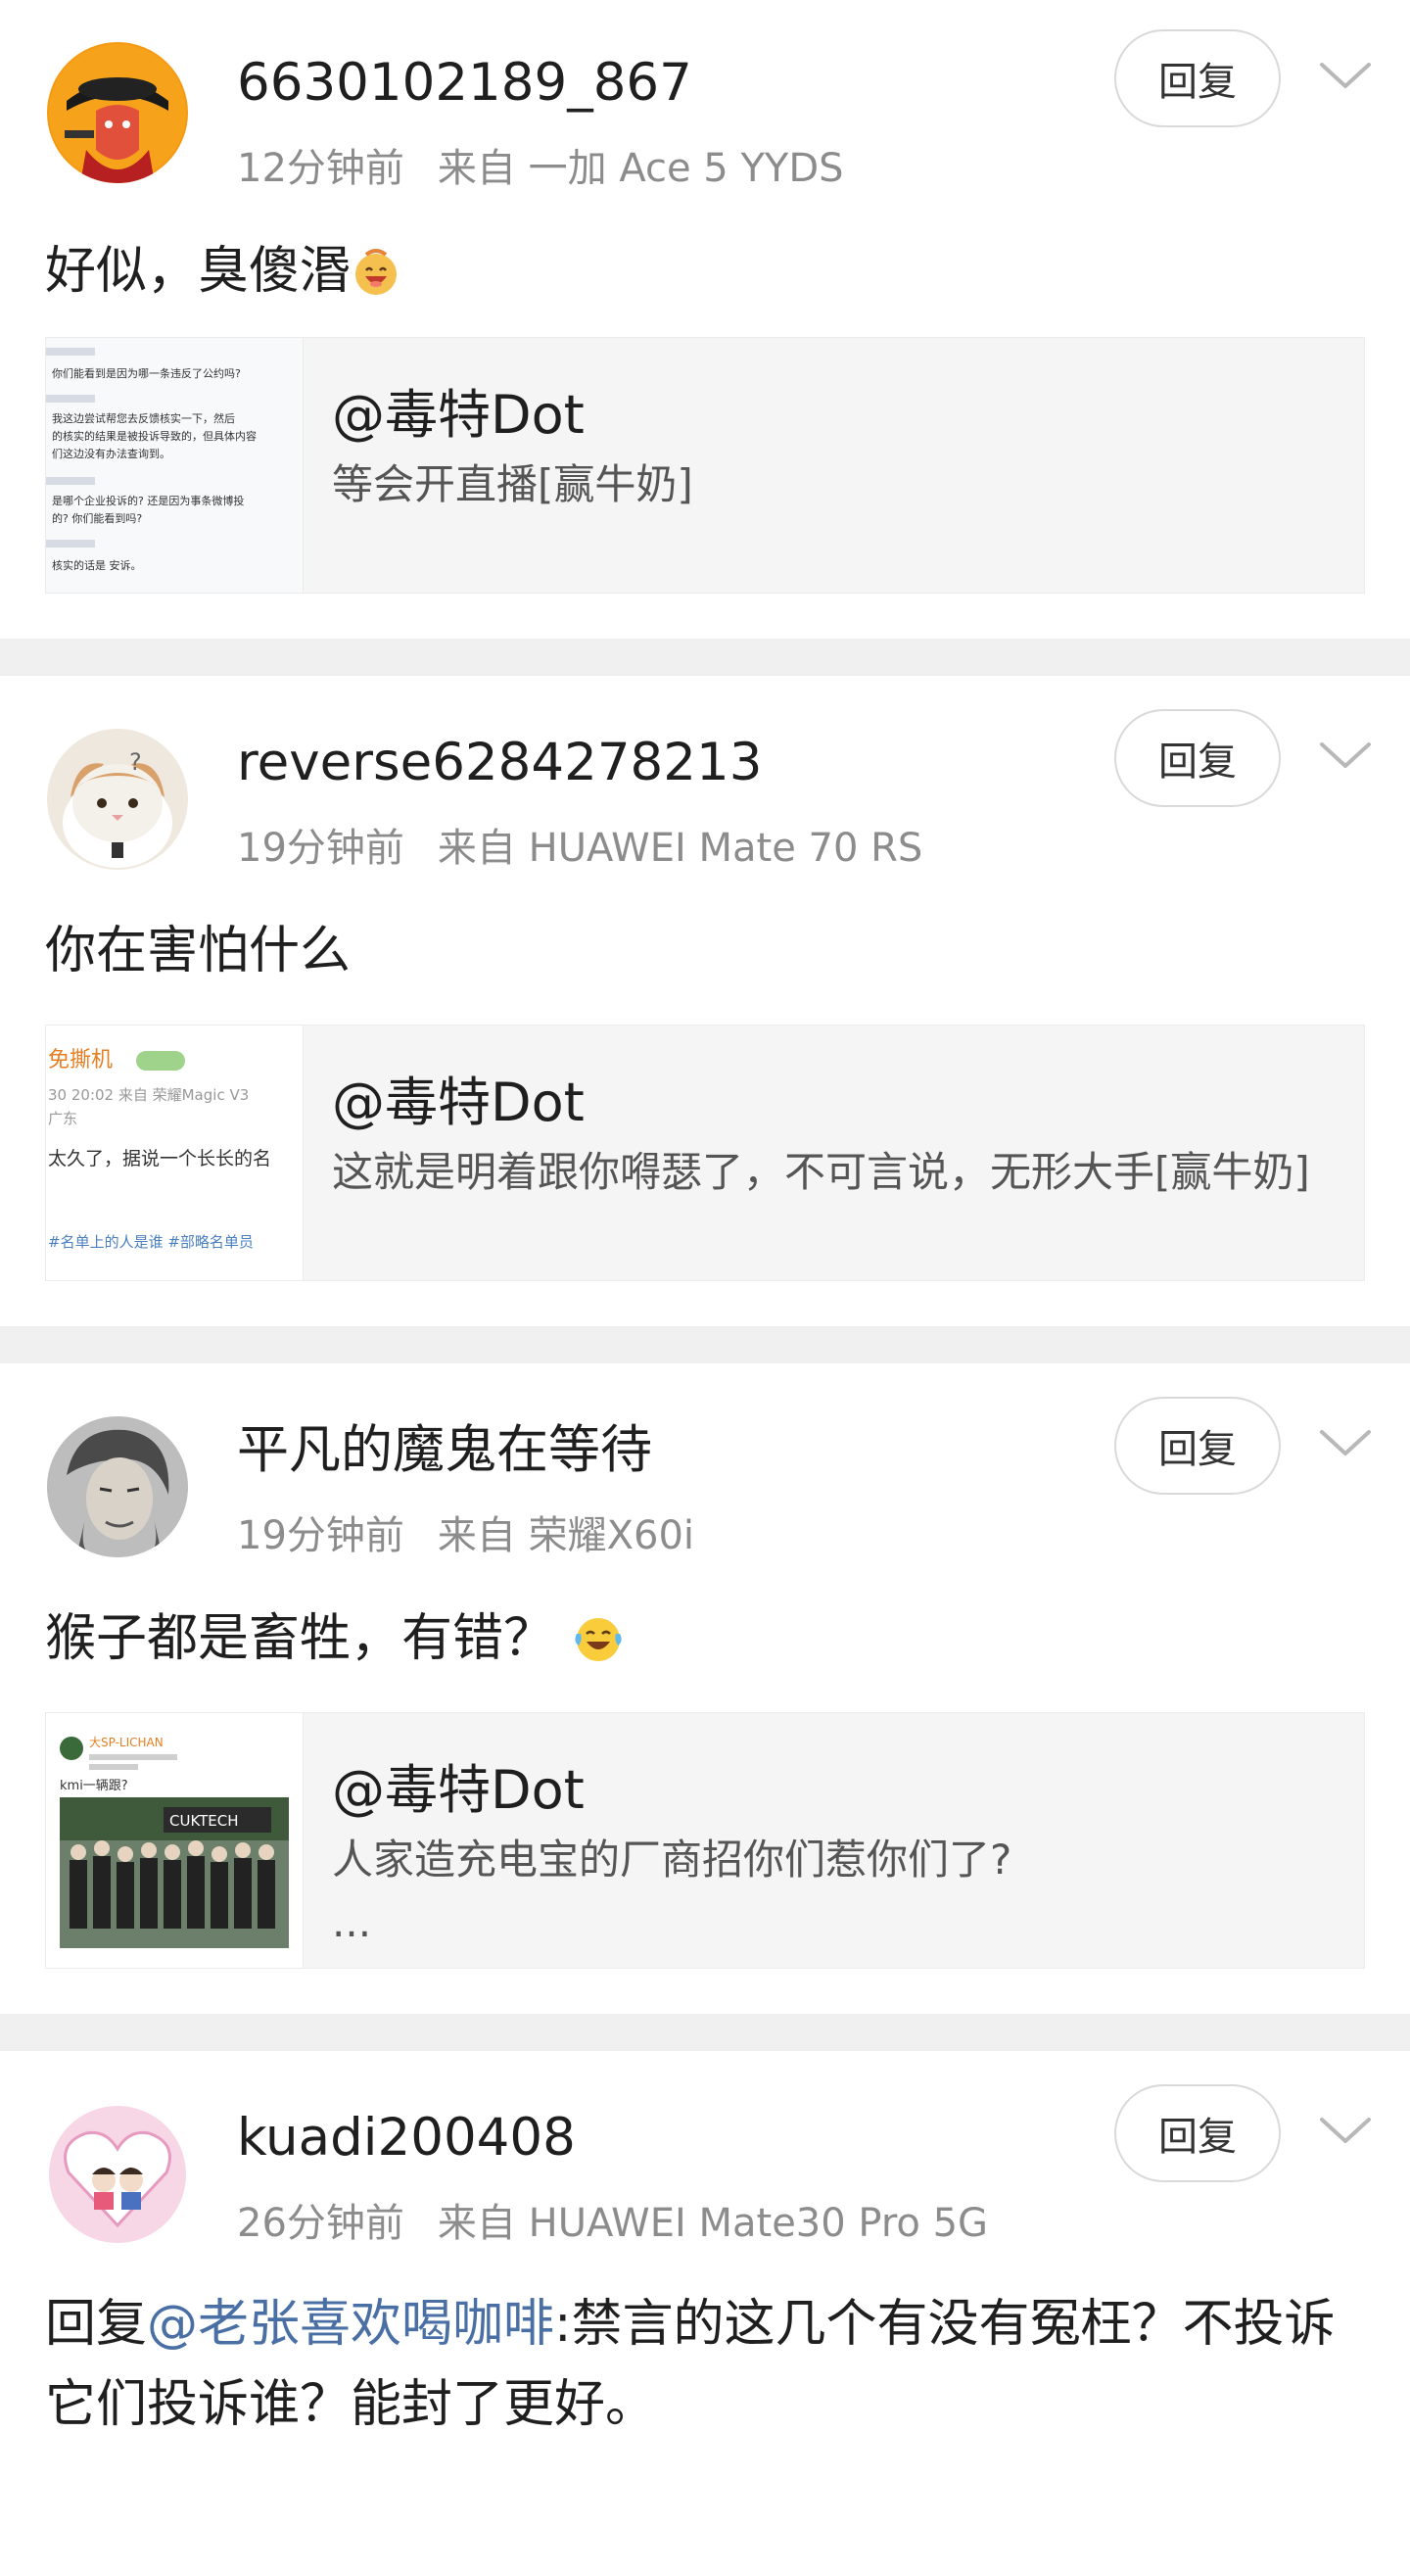  Describe the element at coordinates (464, 83) in the screenshot. I see `username: 6630102189_867` at that location.